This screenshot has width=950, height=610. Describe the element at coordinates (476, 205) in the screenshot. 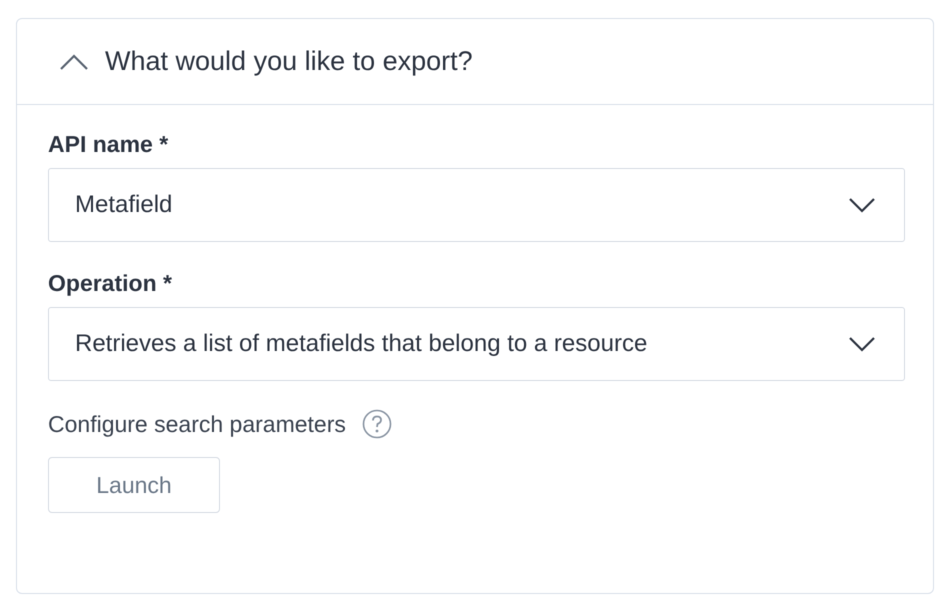

I see `dropdown-field: Metafield` at that location.